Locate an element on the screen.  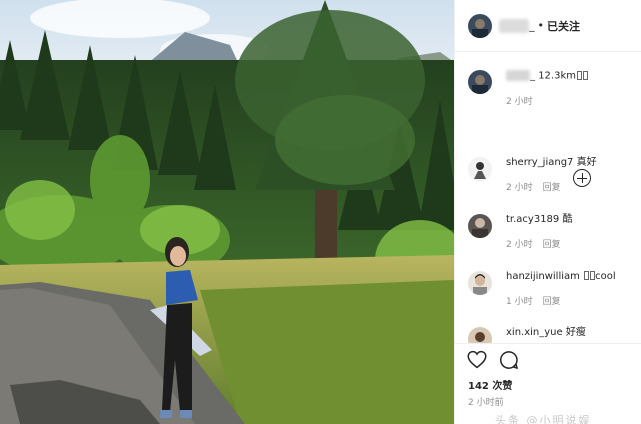
caption-row: _ 12.3km 2 小时 is located at coordinates (528, 88).